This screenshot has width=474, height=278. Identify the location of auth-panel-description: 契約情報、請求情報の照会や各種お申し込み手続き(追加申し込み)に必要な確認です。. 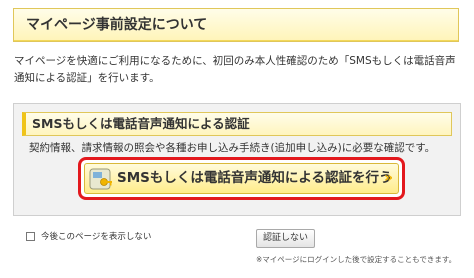
(232, 148).